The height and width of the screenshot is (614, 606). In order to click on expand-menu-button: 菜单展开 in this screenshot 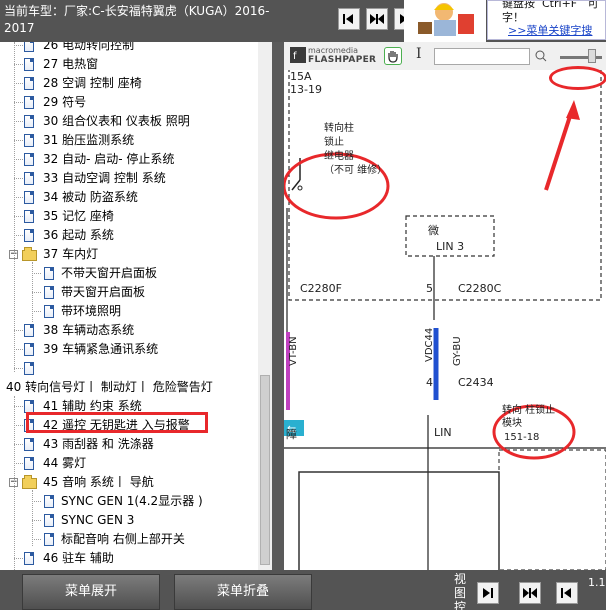, I will do `click(91, 592)`.